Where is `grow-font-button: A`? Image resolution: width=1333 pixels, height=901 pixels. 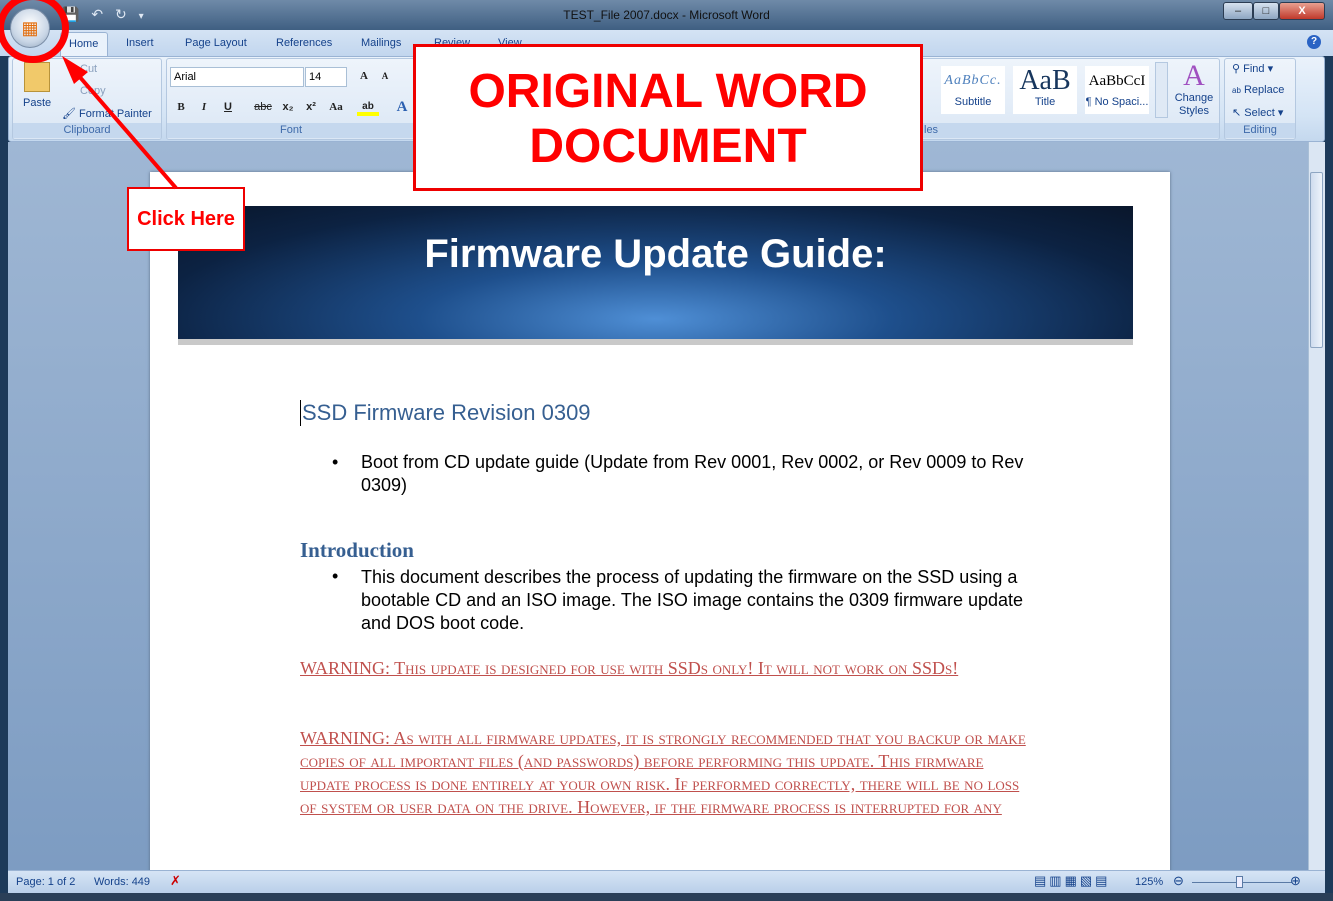
grow-font-button: A is located at coordinates (364, 76).